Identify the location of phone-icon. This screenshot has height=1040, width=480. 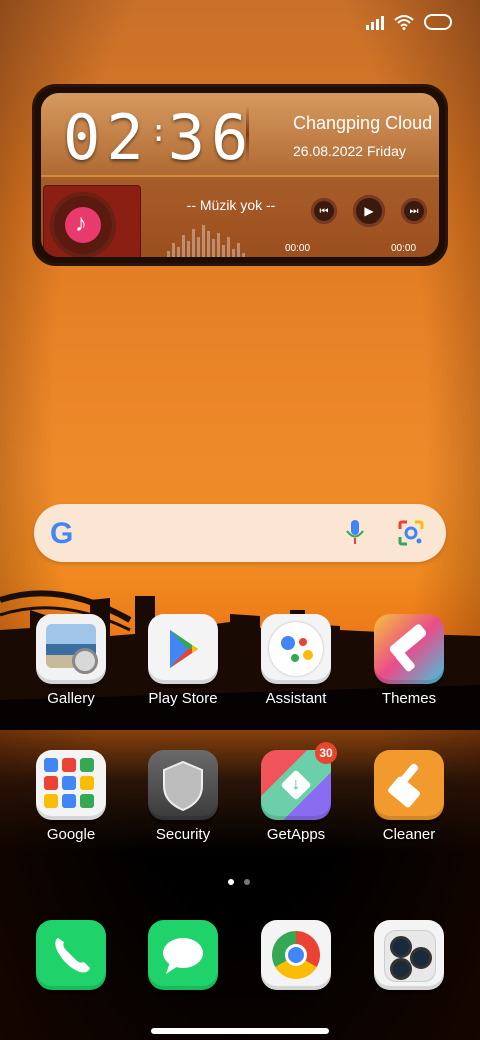
(71, 955).